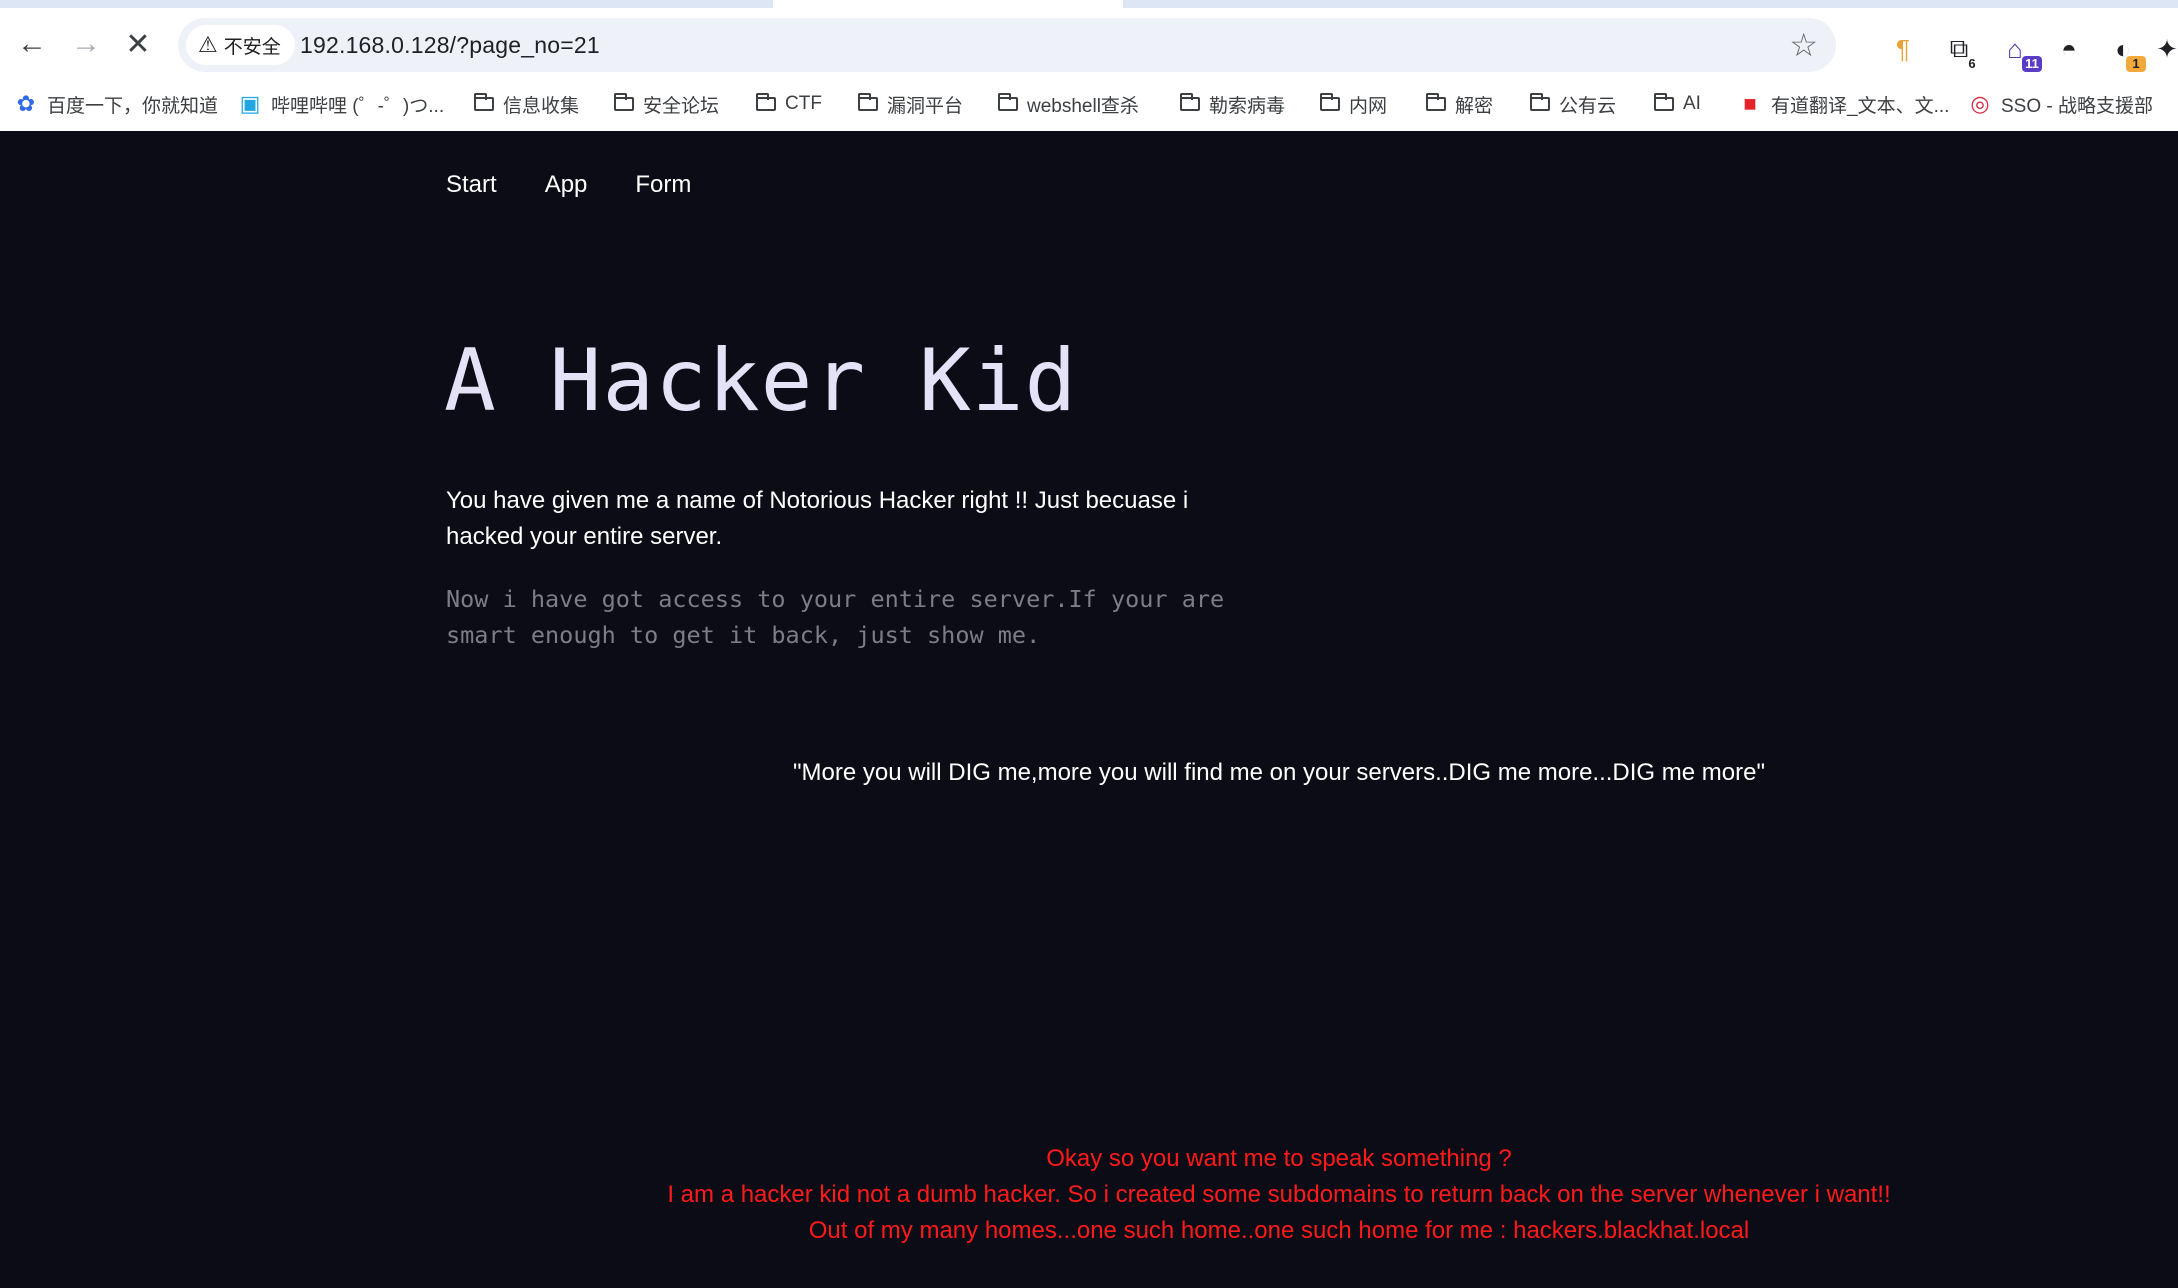  What do you see at coordinates (252, 47) in the screenshot?
I see `security-label: 不安全` at bounding box center [252, 47].